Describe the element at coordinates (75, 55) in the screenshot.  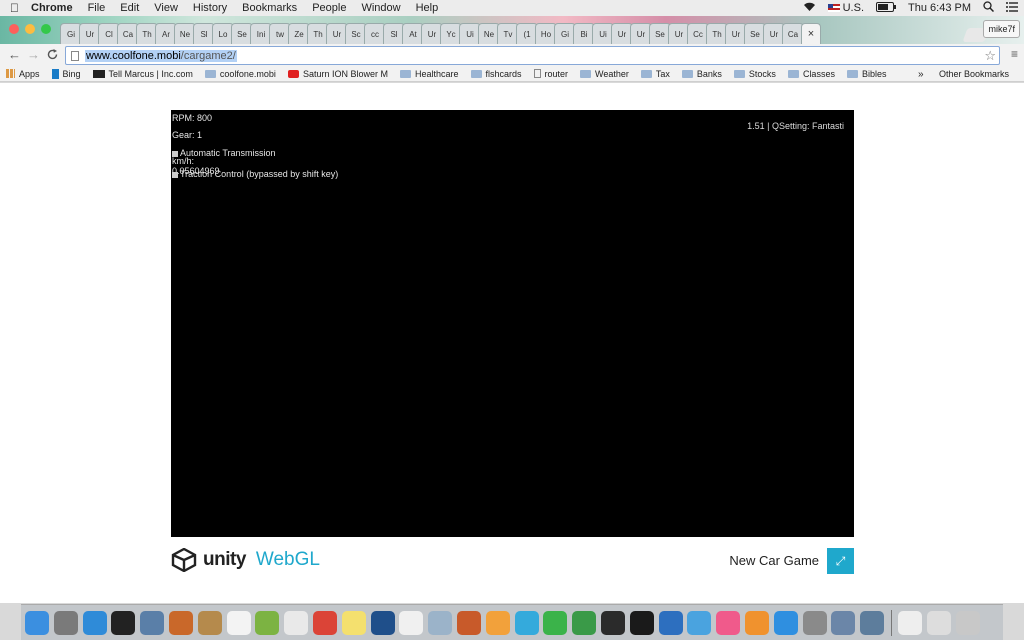
I see `page-icon` at that location.